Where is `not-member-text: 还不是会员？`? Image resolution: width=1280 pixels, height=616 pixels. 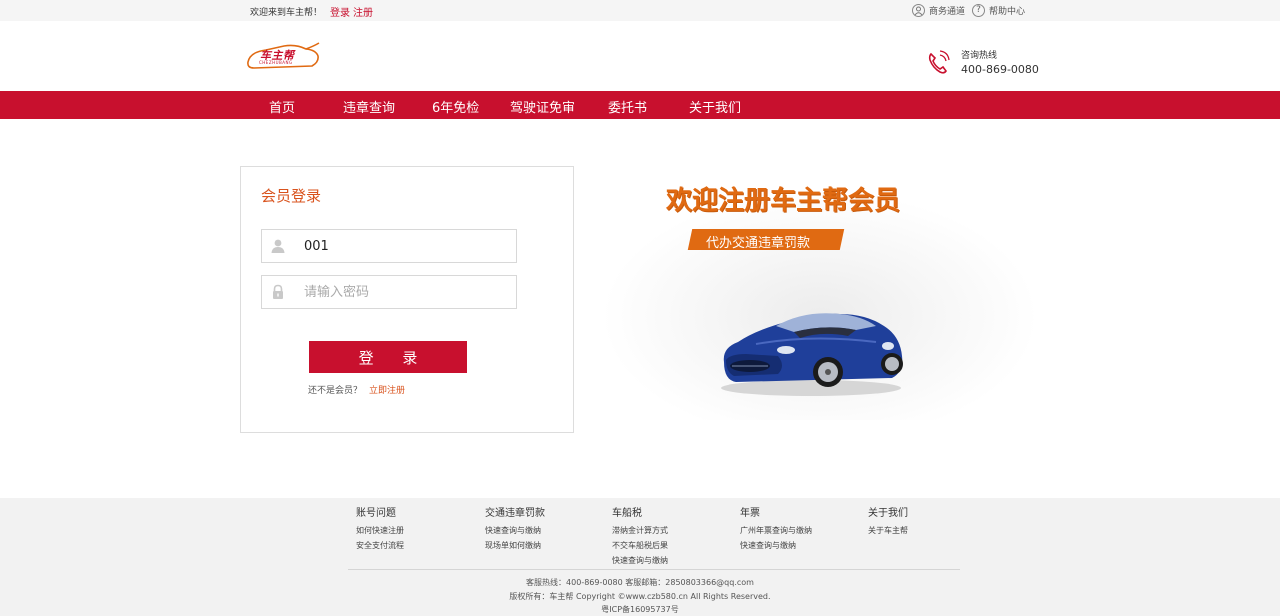 not-member-text: 还不是会员？ is located at coordinates (335, 391).